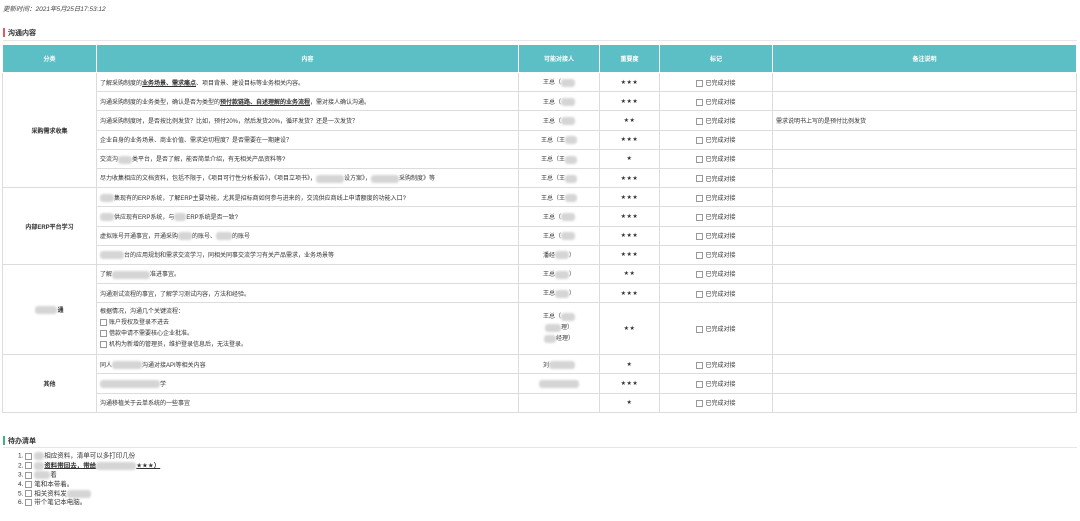 This screenshot has width=1080, height=521. I want to click on content-cell: 了解 准进事宜。, so click(307, 274).